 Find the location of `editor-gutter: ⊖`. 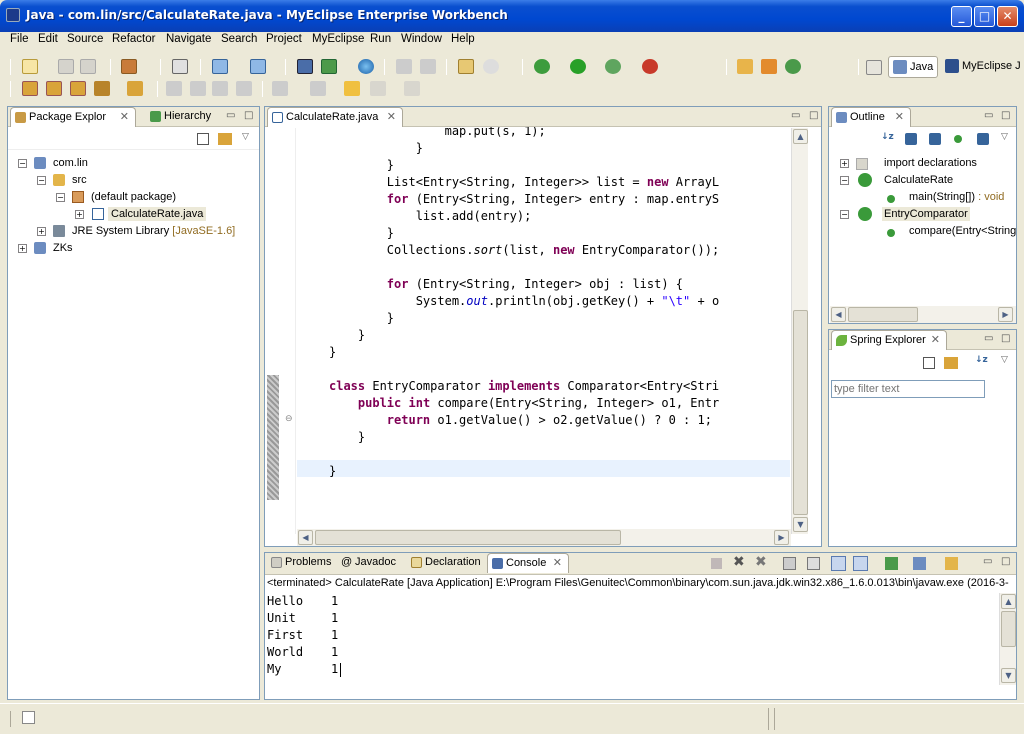

editor-gutter: ⊖ is located at coordinates (280, 331).